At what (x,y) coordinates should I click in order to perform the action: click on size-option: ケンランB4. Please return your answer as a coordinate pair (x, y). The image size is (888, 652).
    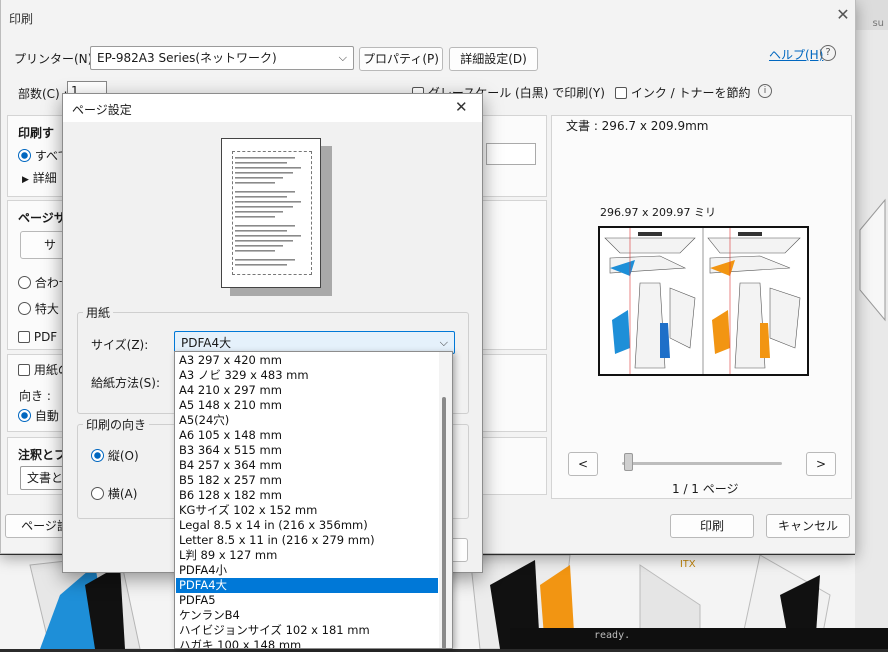
    Looking at the image, I should click on (307, 615).